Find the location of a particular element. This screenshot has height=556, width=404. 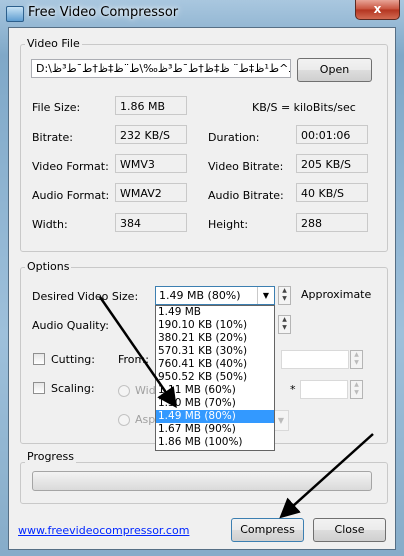

arrow-to-dropdown-icon is located at coordinates (137, 352).